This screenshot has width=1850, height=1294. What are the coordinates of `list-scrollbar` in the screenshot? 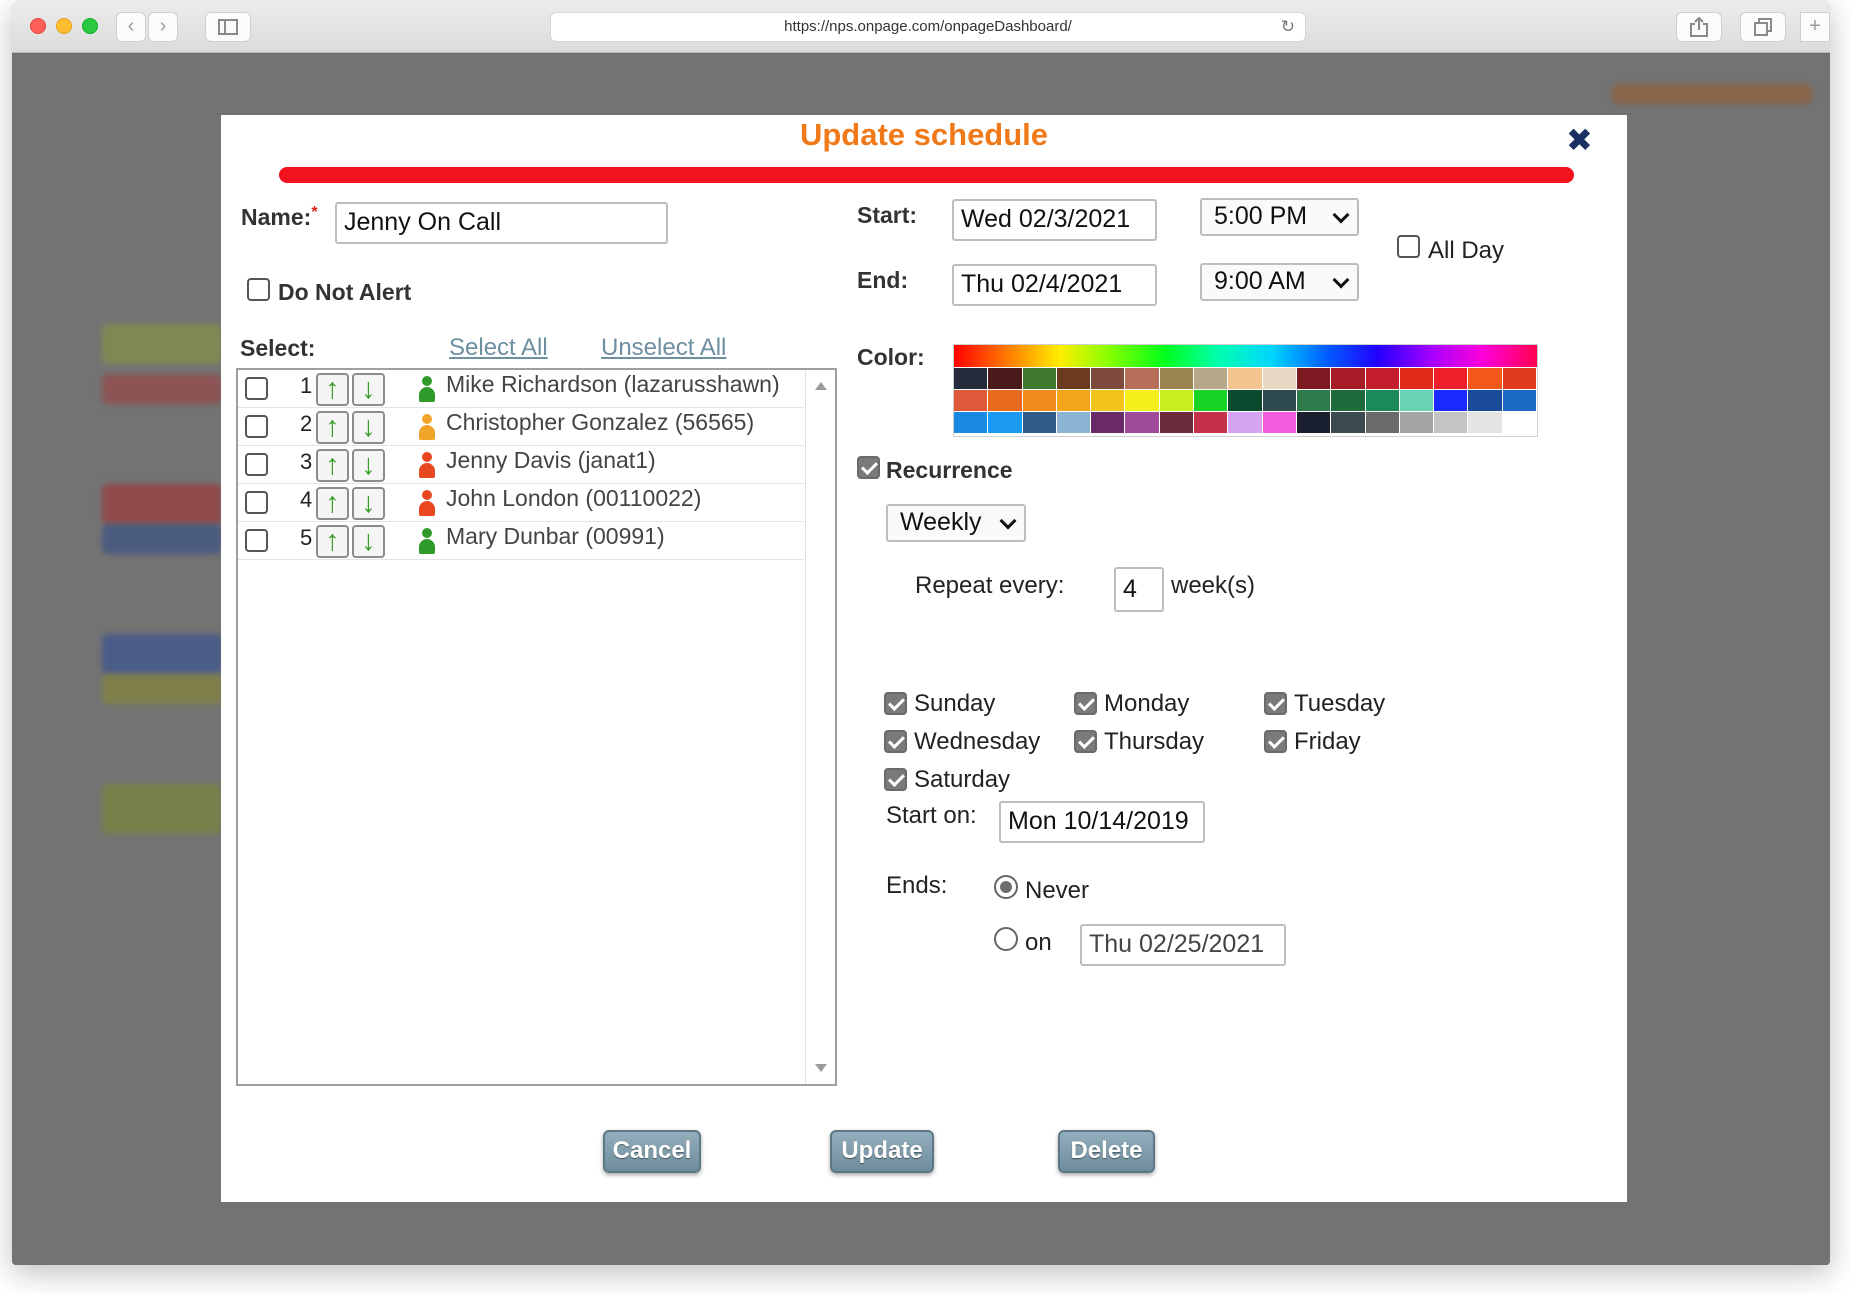 It's located at (820, 727).